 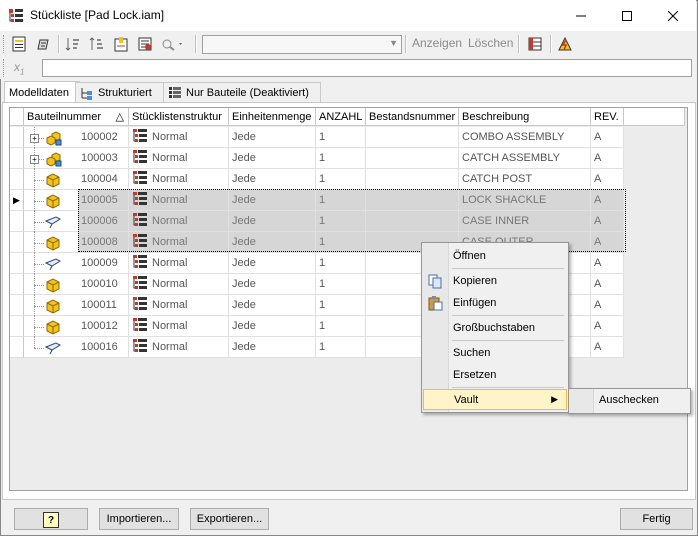 What do you see at coordinates (103, 179) in the screenshot?
I see `cell-part: 100004` at bounding box center [103, 179].